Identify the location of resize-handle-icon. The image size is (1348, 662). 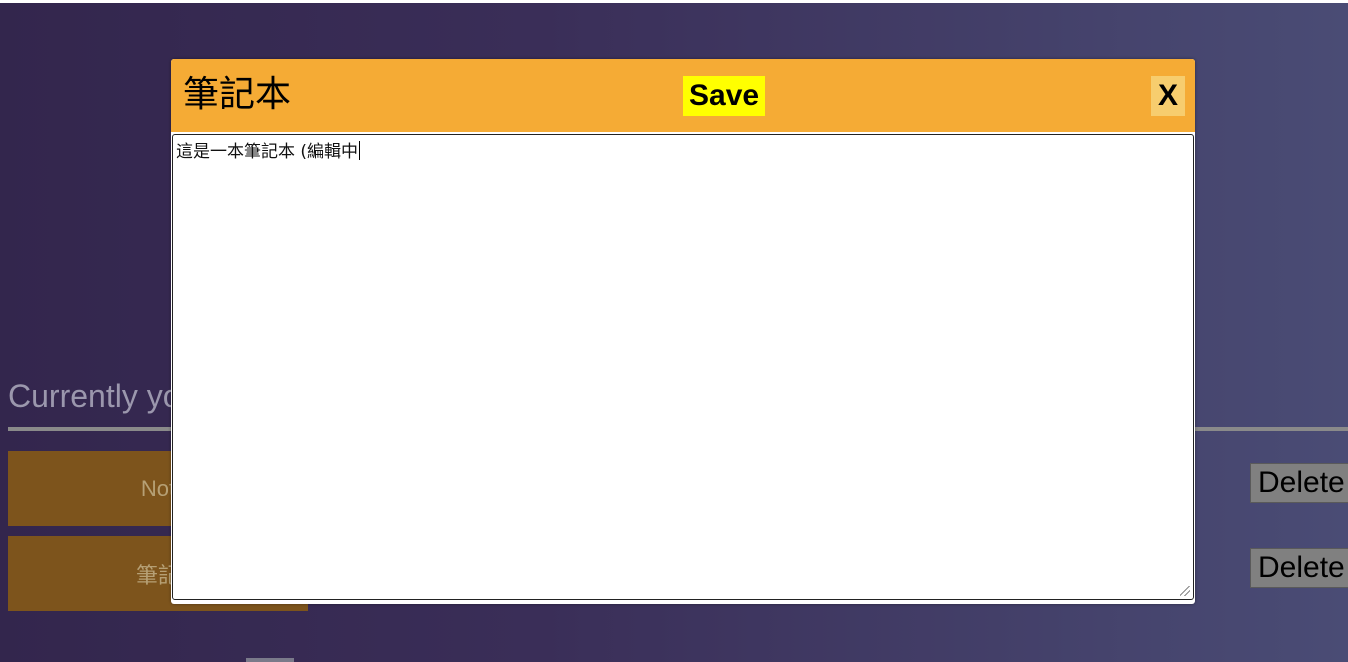
(1185, 591).